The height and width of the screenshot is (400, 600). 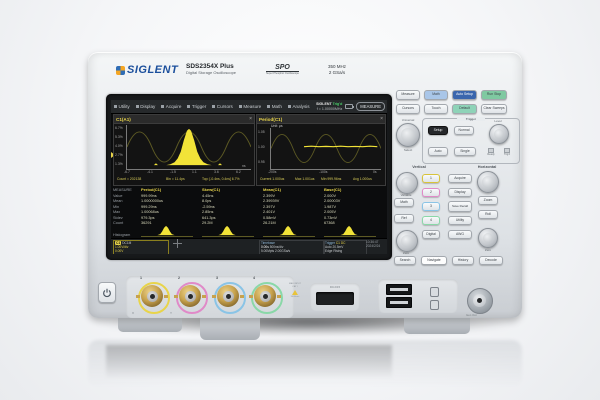 What do you see at coordinates (434, 305) in the screenshot?
I see `probe-comp-terminal-ground` at bounding box center [434, 305].